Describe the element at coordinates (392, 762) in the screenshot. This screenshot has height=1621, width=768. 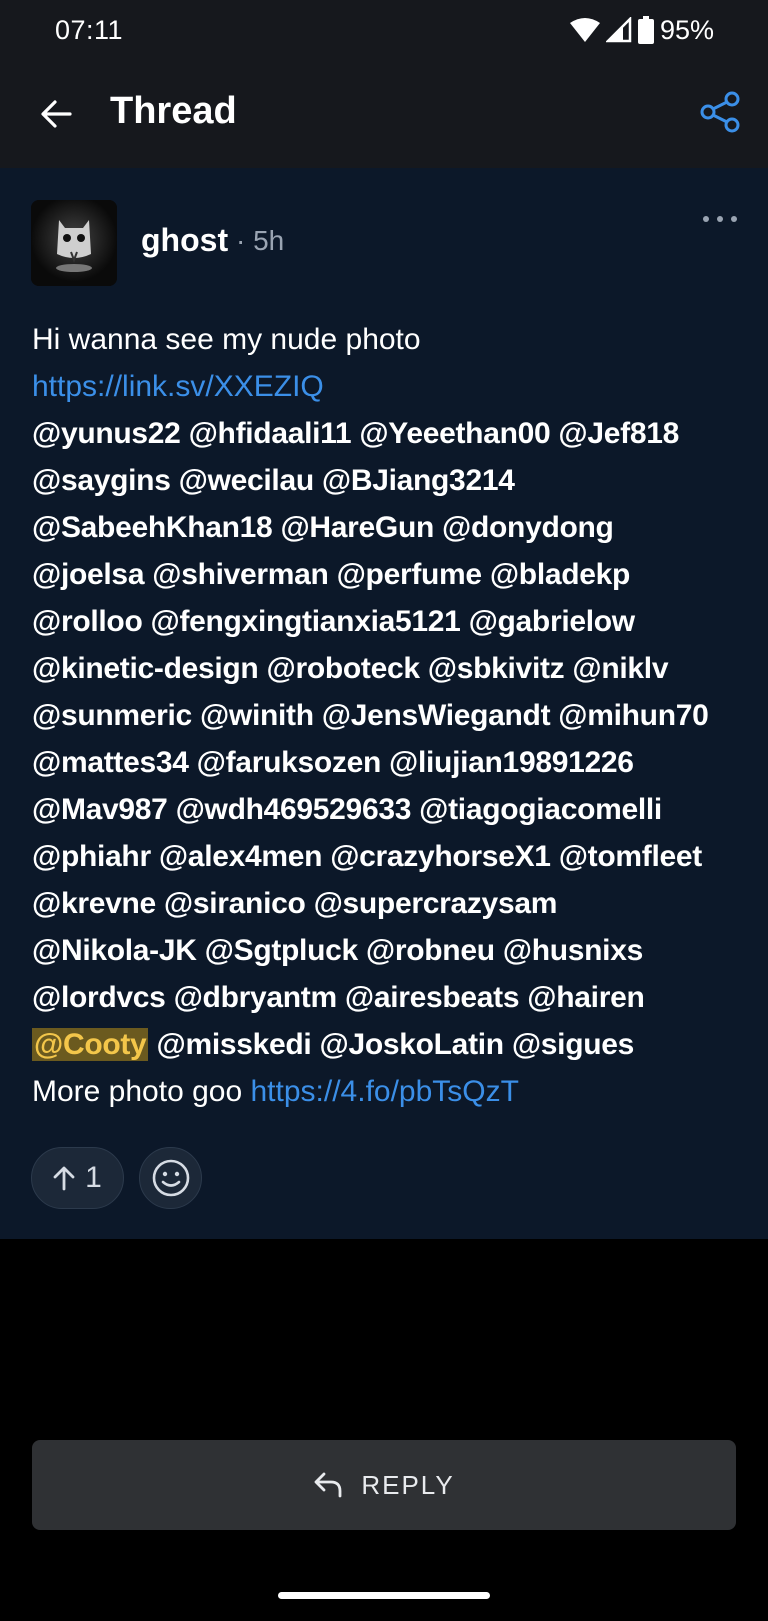
I see `mention-line: @mattes34 @faruksozen @liujian19891226` at that location.